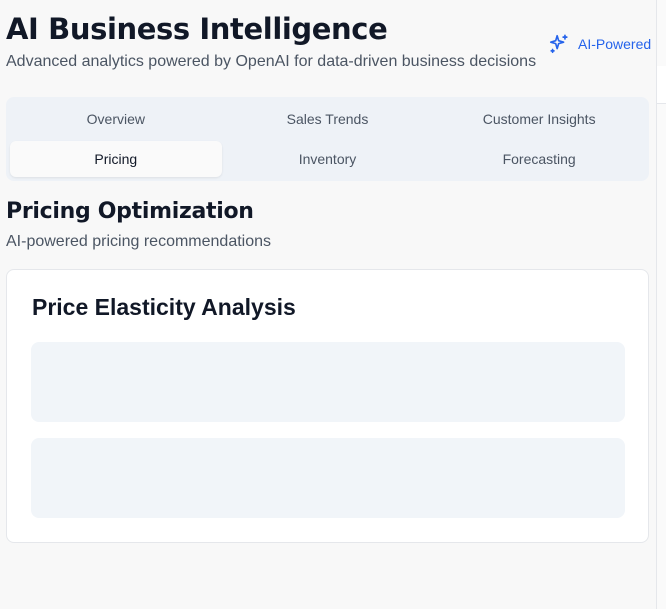 This screenshot has height=609, width=666. I want to click on ai-powered-badge: AI-Powered, so click(599, 44).